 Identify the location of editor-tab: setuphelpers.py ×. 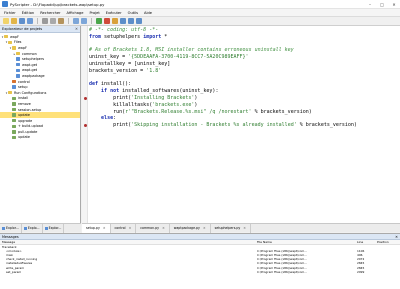
(231, 228).